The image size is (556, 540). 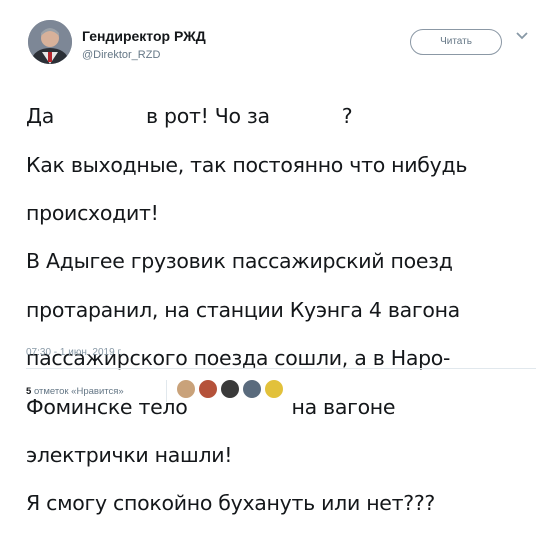 I want to click on tweet-line: электрички нашли!, so click(x=129, y=455).